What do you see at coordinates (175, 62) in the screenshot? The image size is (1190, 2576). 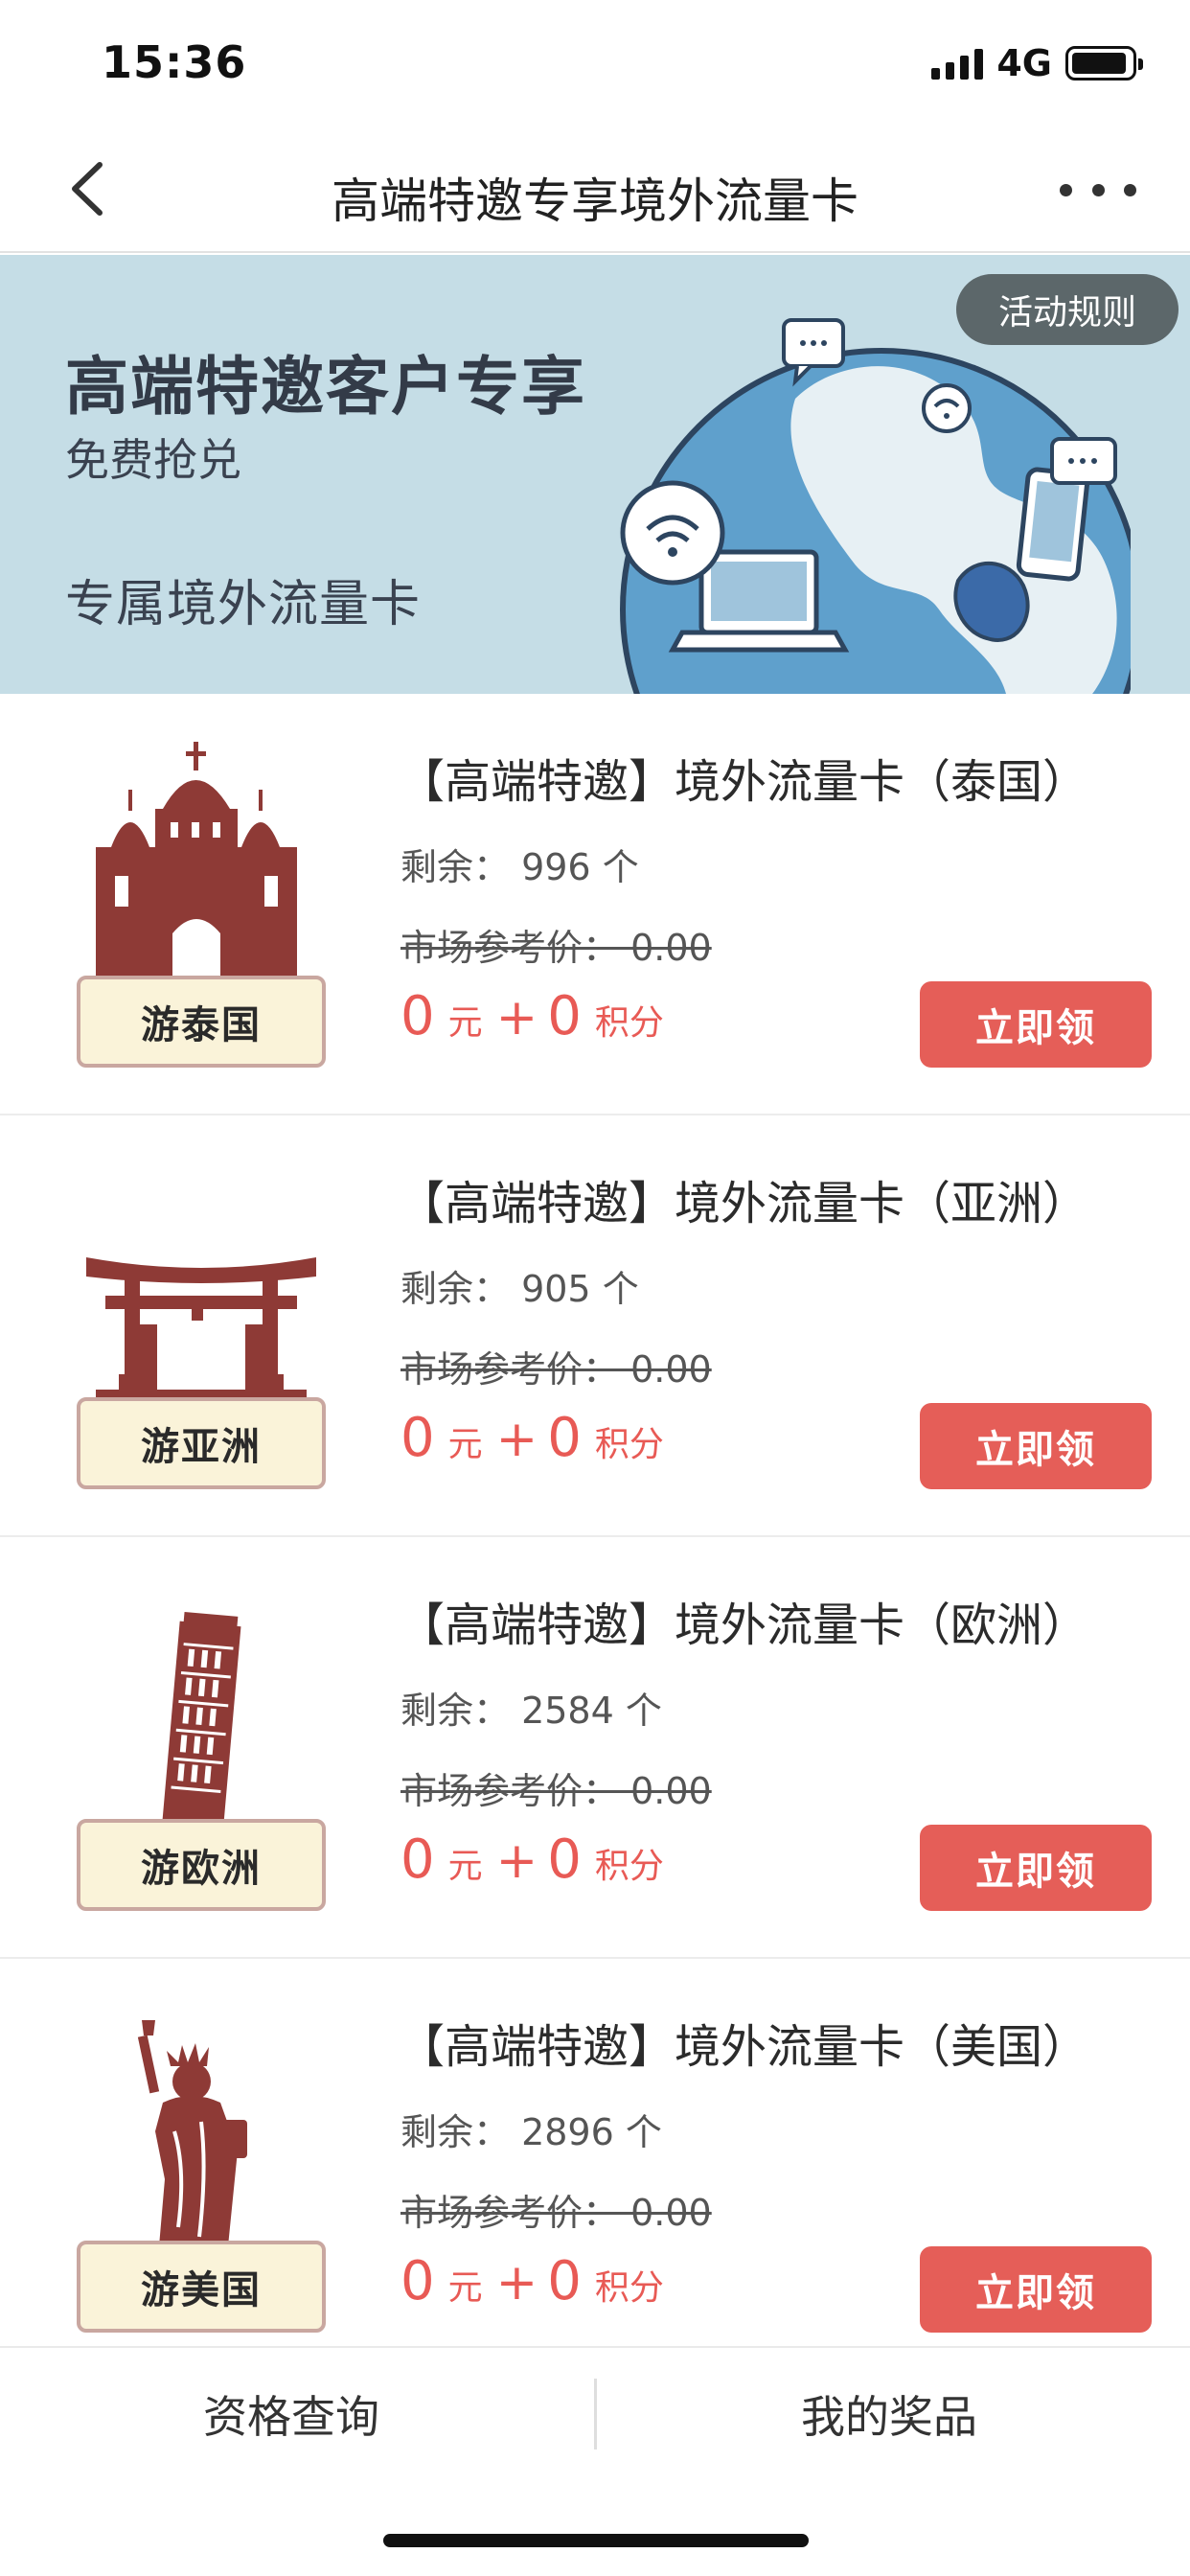 I see `status-time: 15:36` at bounding box center [175, 62].